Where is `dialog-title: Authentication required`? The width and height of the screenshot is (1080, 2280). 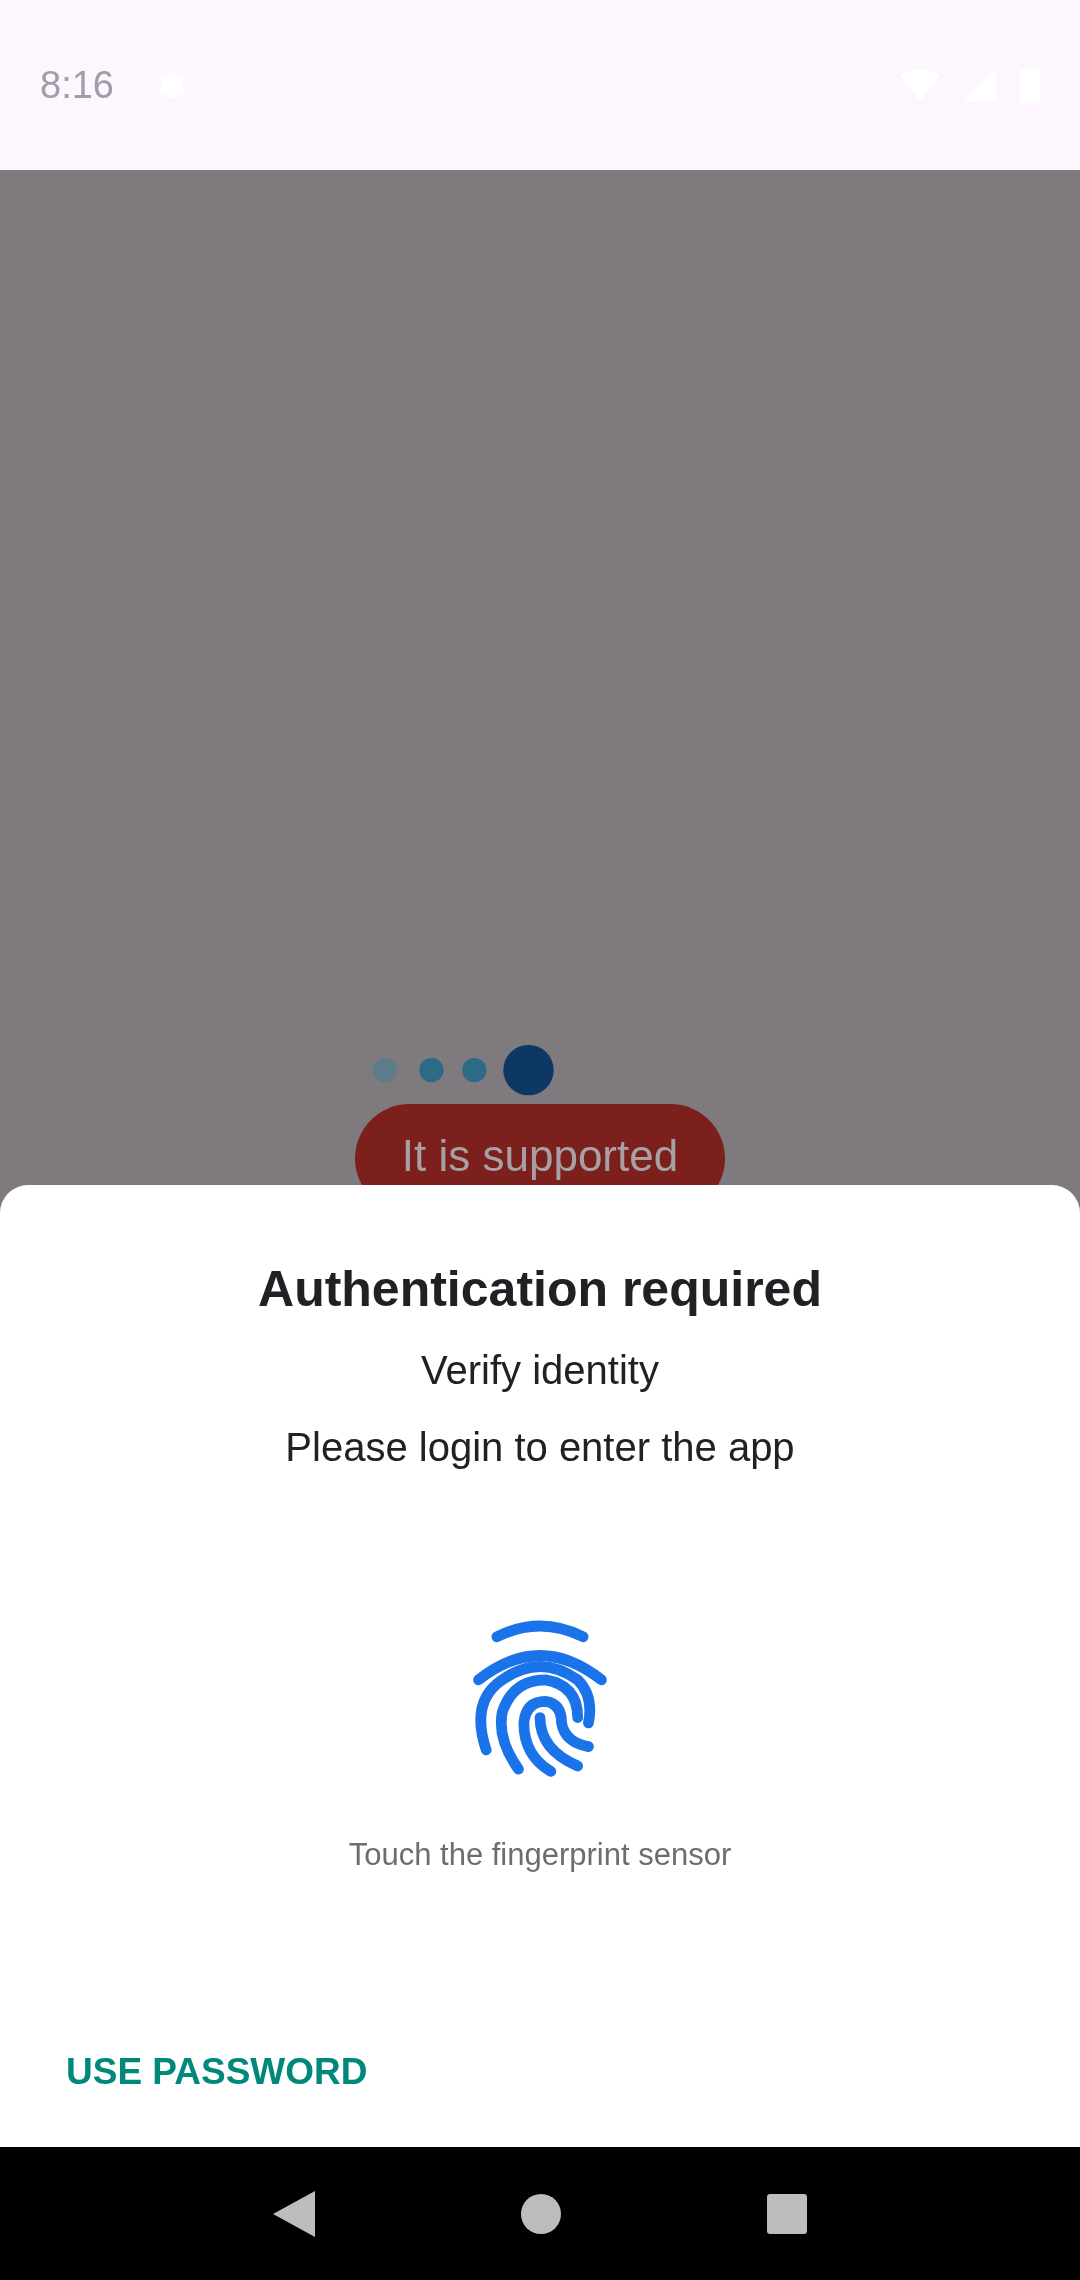
dialog-title: Authentication required is located at coordinates (540, 1289).